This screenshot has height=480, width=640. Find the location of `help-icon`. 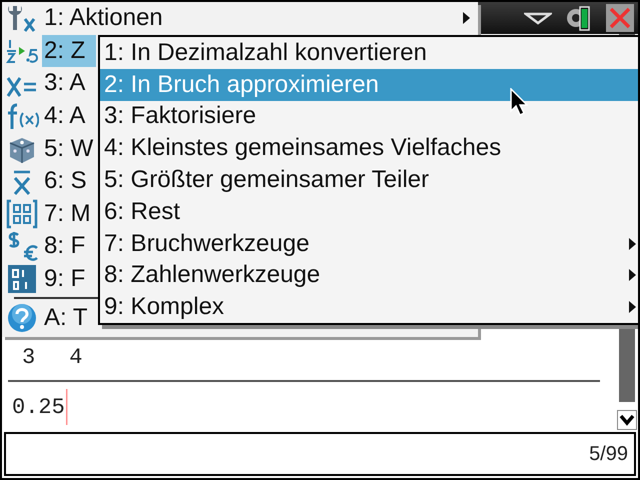

help-icon is located at coordinates (22, 317).